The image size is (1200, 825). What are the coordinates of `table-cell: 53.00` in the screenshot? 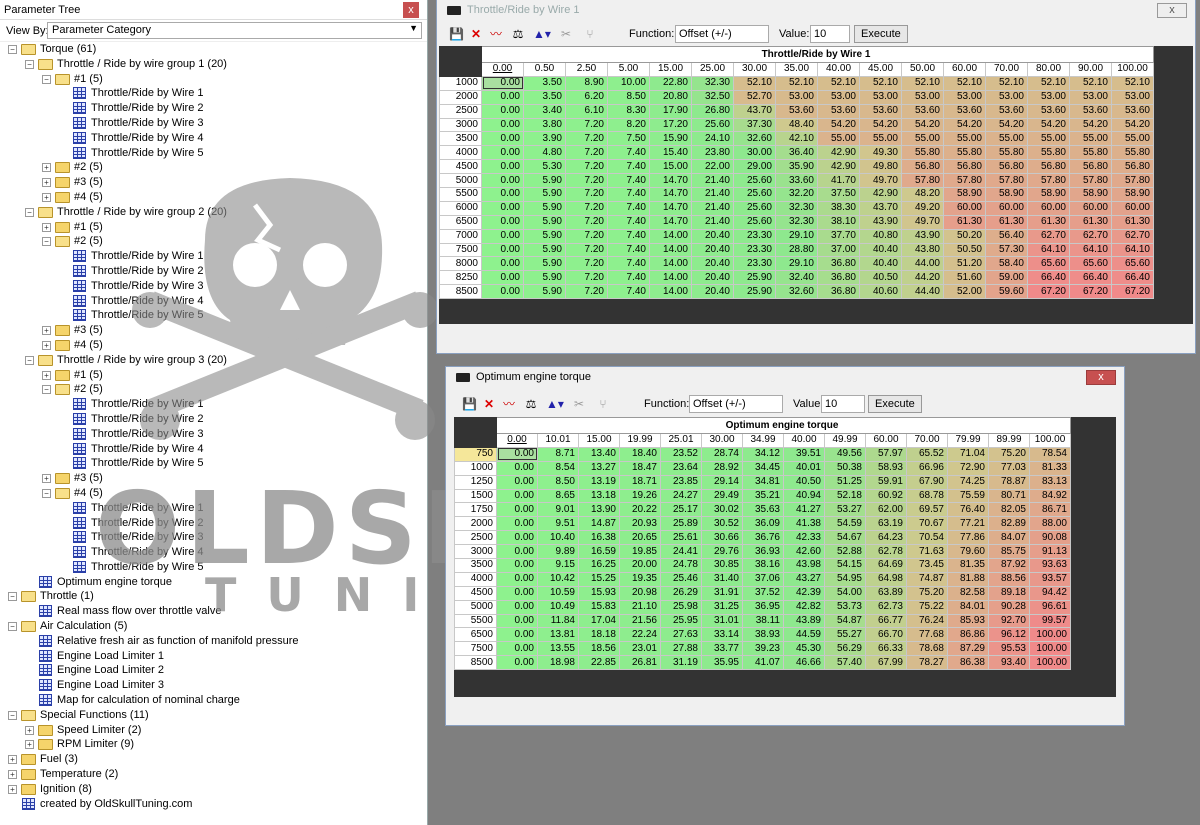 It's located at (922, 97).